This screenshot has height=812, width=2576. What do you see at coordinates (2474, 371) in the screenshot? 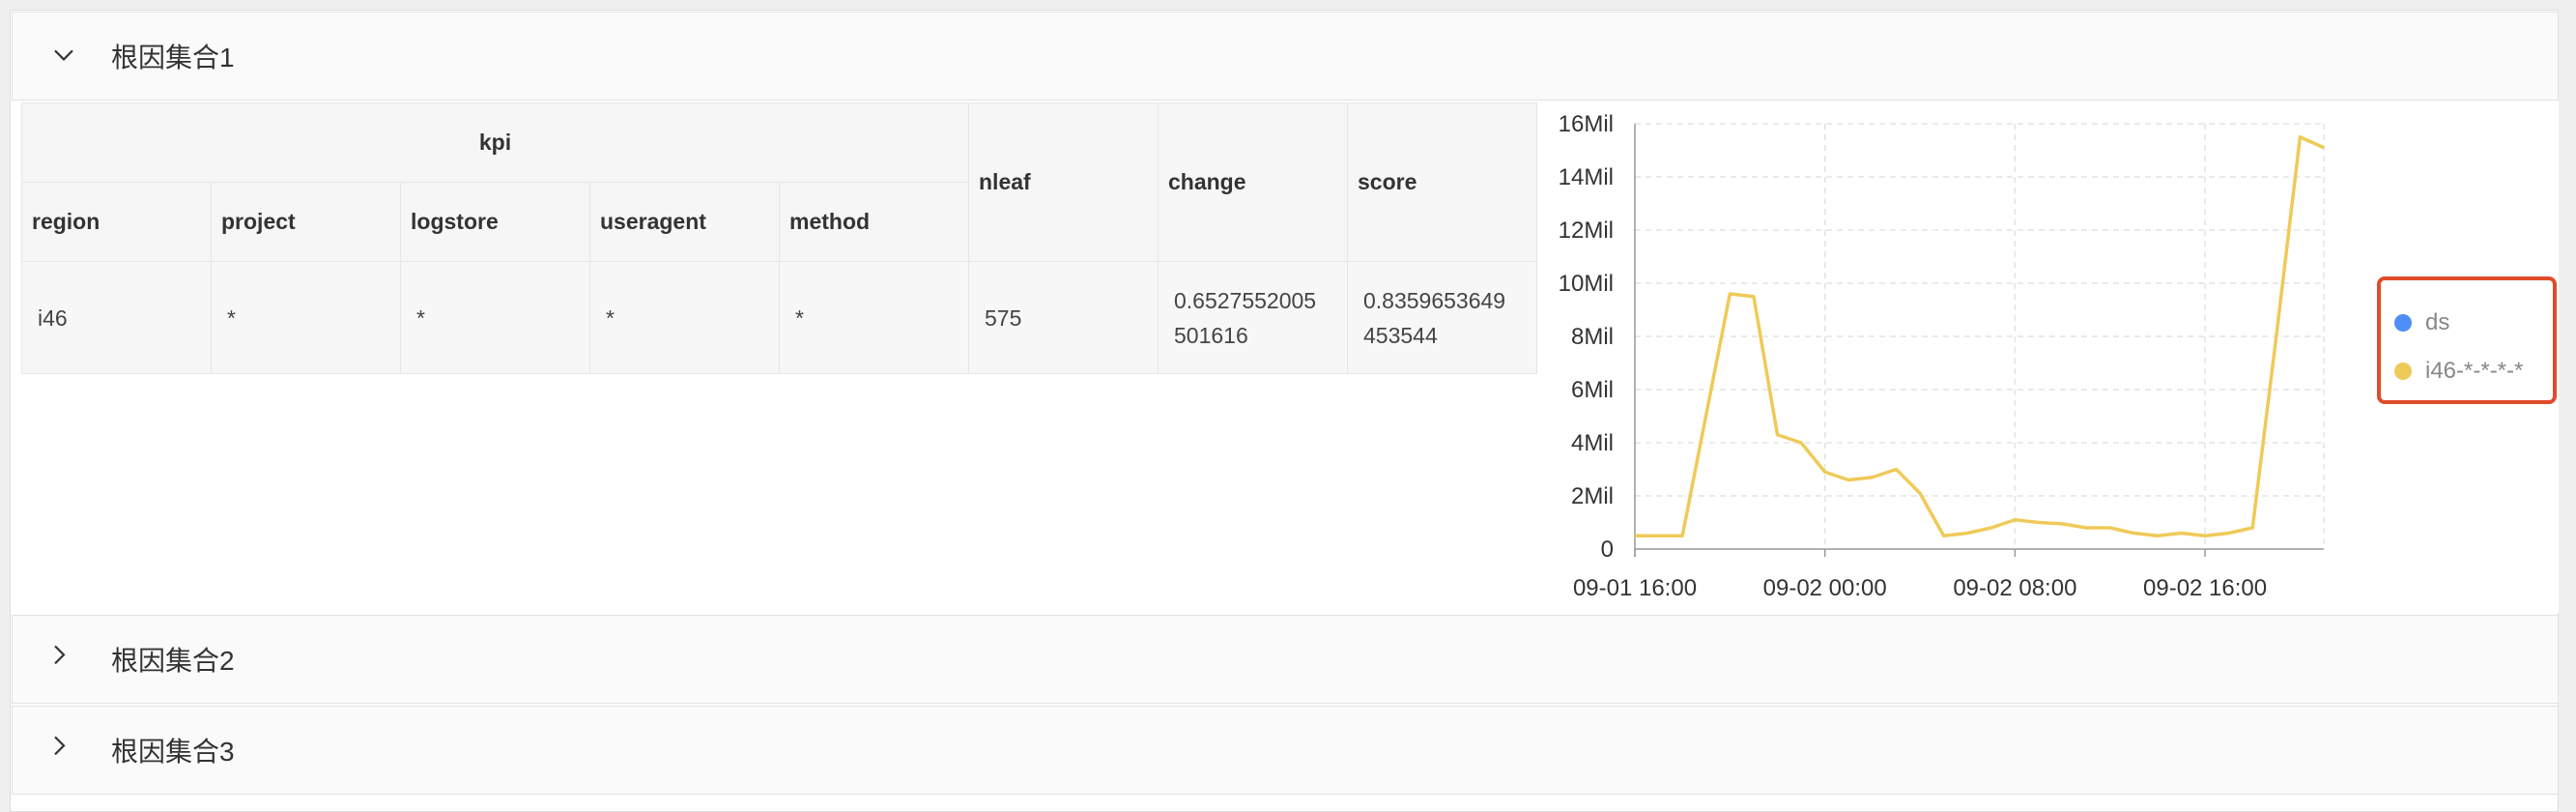
I see `legend-label-i46: i46-*-*-*-*` at bounding box center [2474, 371].